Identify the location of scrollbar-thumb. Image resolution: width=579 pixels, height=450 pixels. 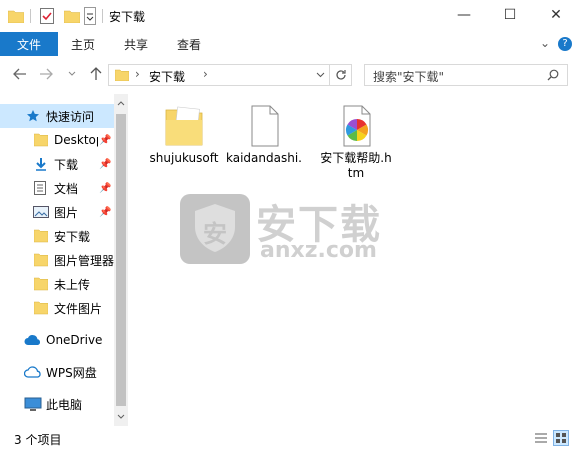
(121, 260).